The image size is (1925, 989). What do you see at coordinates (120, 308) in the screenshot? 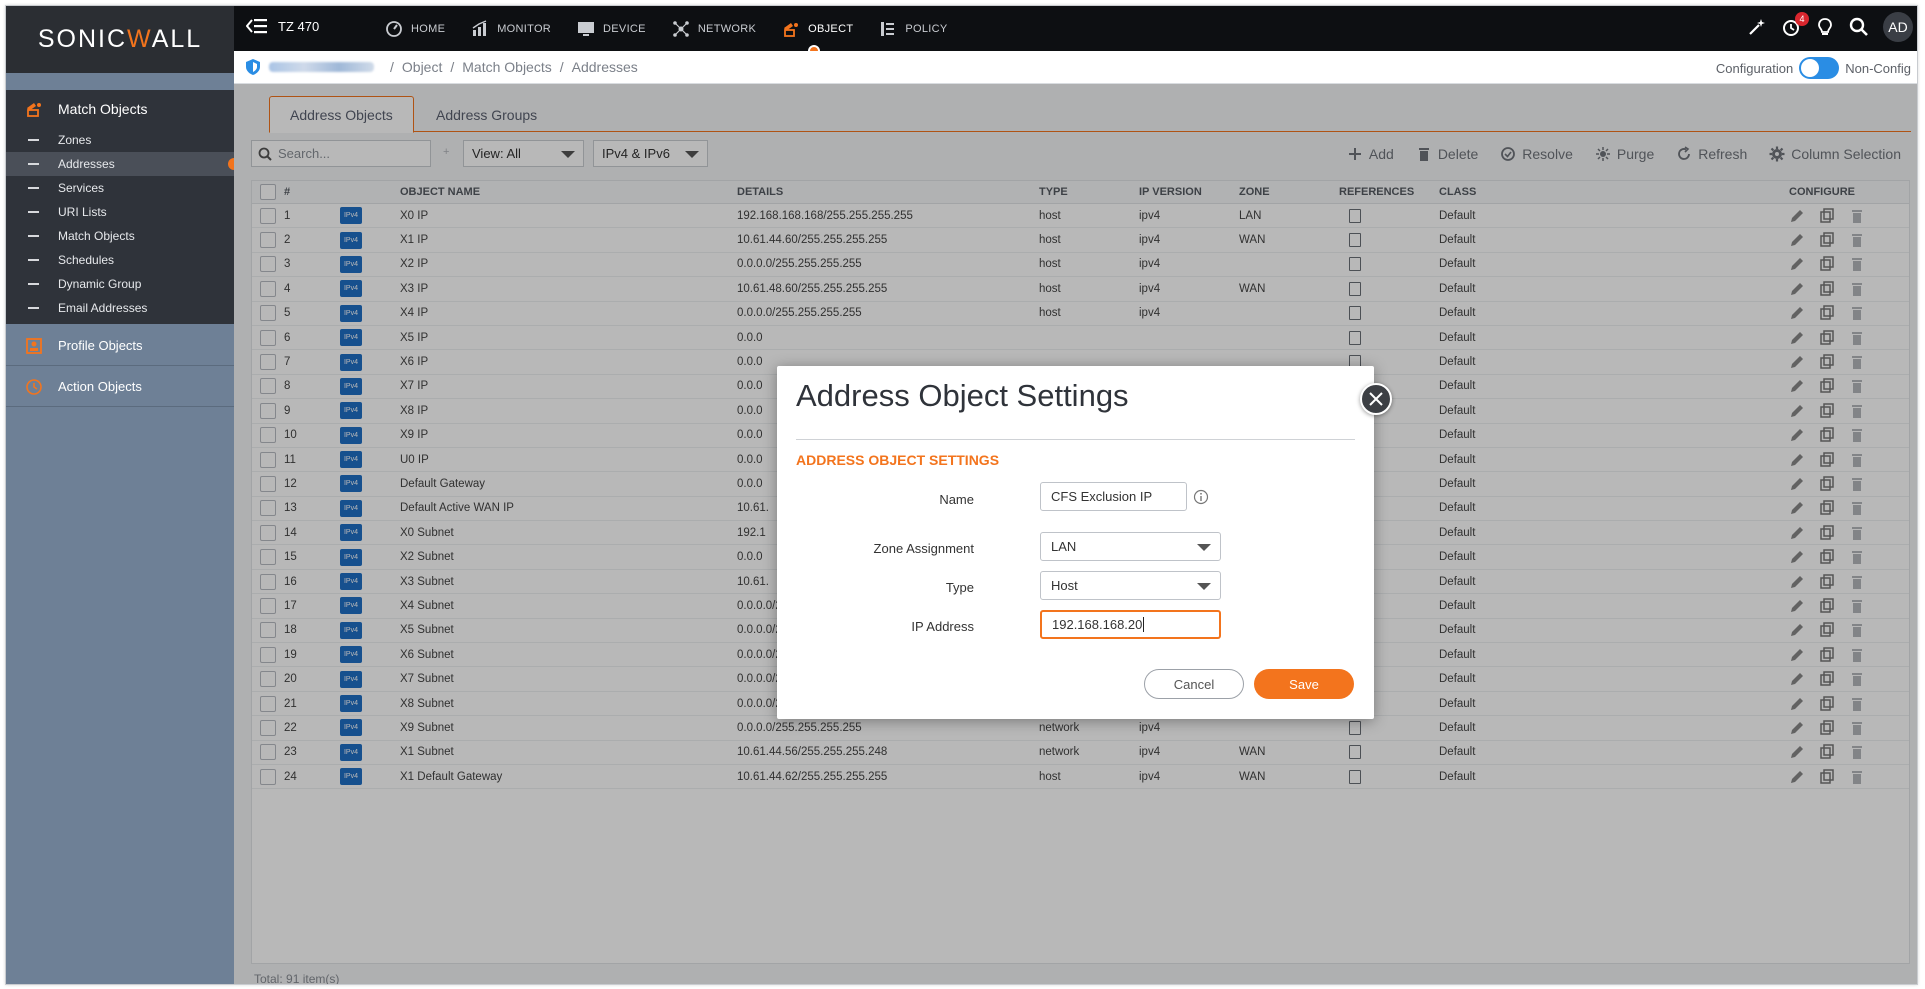
I see `sidebar-item-email-addresses: Email Addresses` at bounding box center [120, 308].